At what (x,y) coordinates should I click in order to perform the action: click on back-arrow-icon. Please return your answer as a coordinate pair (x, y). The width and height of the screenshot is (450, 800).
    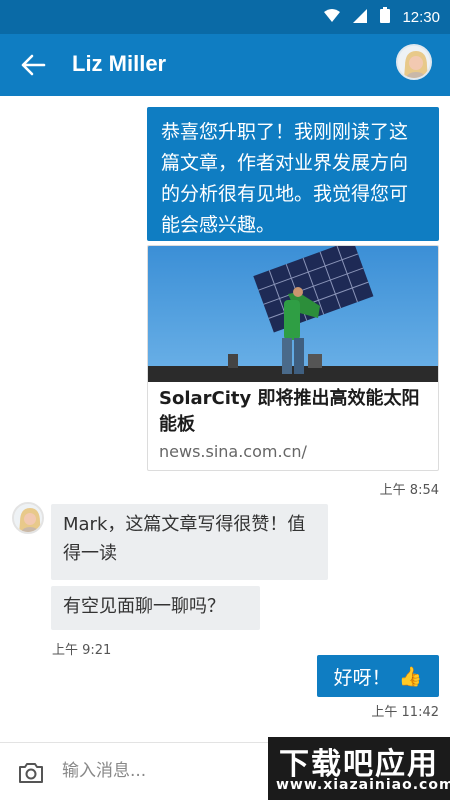
    Looking at the image, I should click on (33, 65).